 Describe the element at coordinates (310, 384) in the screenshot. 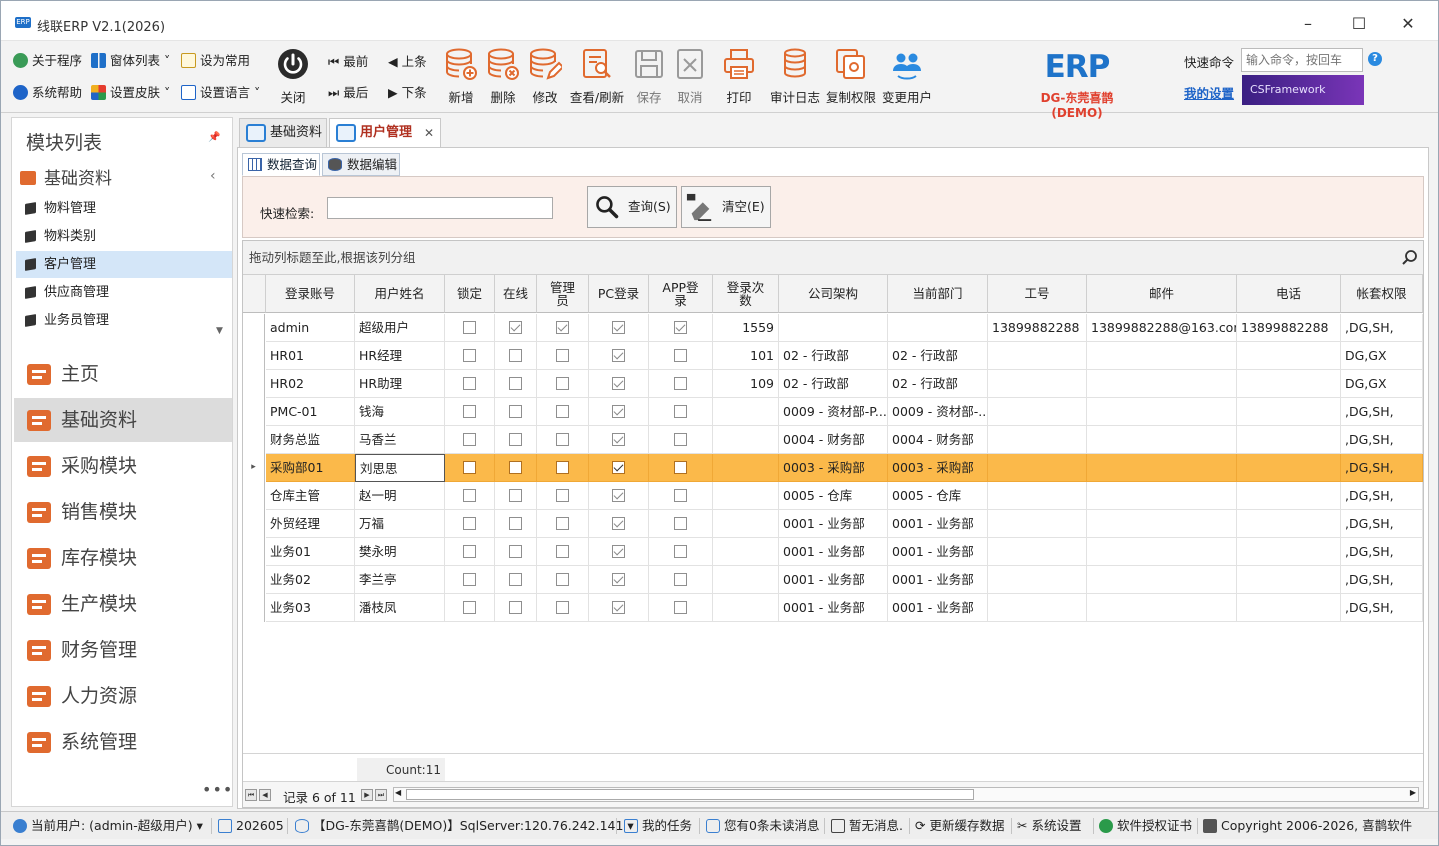

I see `table-cell: HR02` at that location.